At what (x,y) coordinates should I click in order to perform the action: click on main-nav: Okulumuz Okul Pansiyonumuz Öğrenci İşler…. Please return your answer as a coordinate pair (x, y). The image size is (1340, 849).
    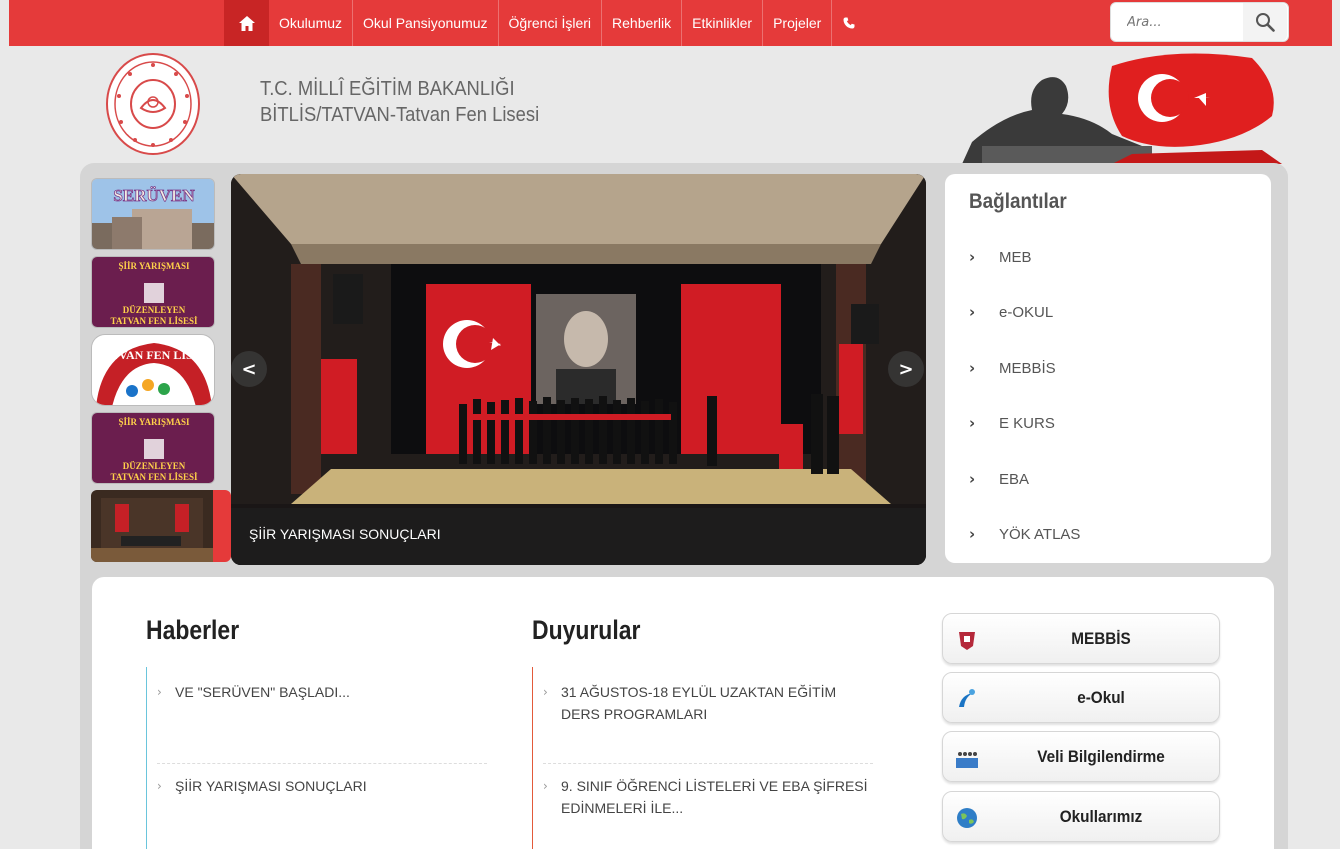
    Looking at the image, I should click on (545, 23).